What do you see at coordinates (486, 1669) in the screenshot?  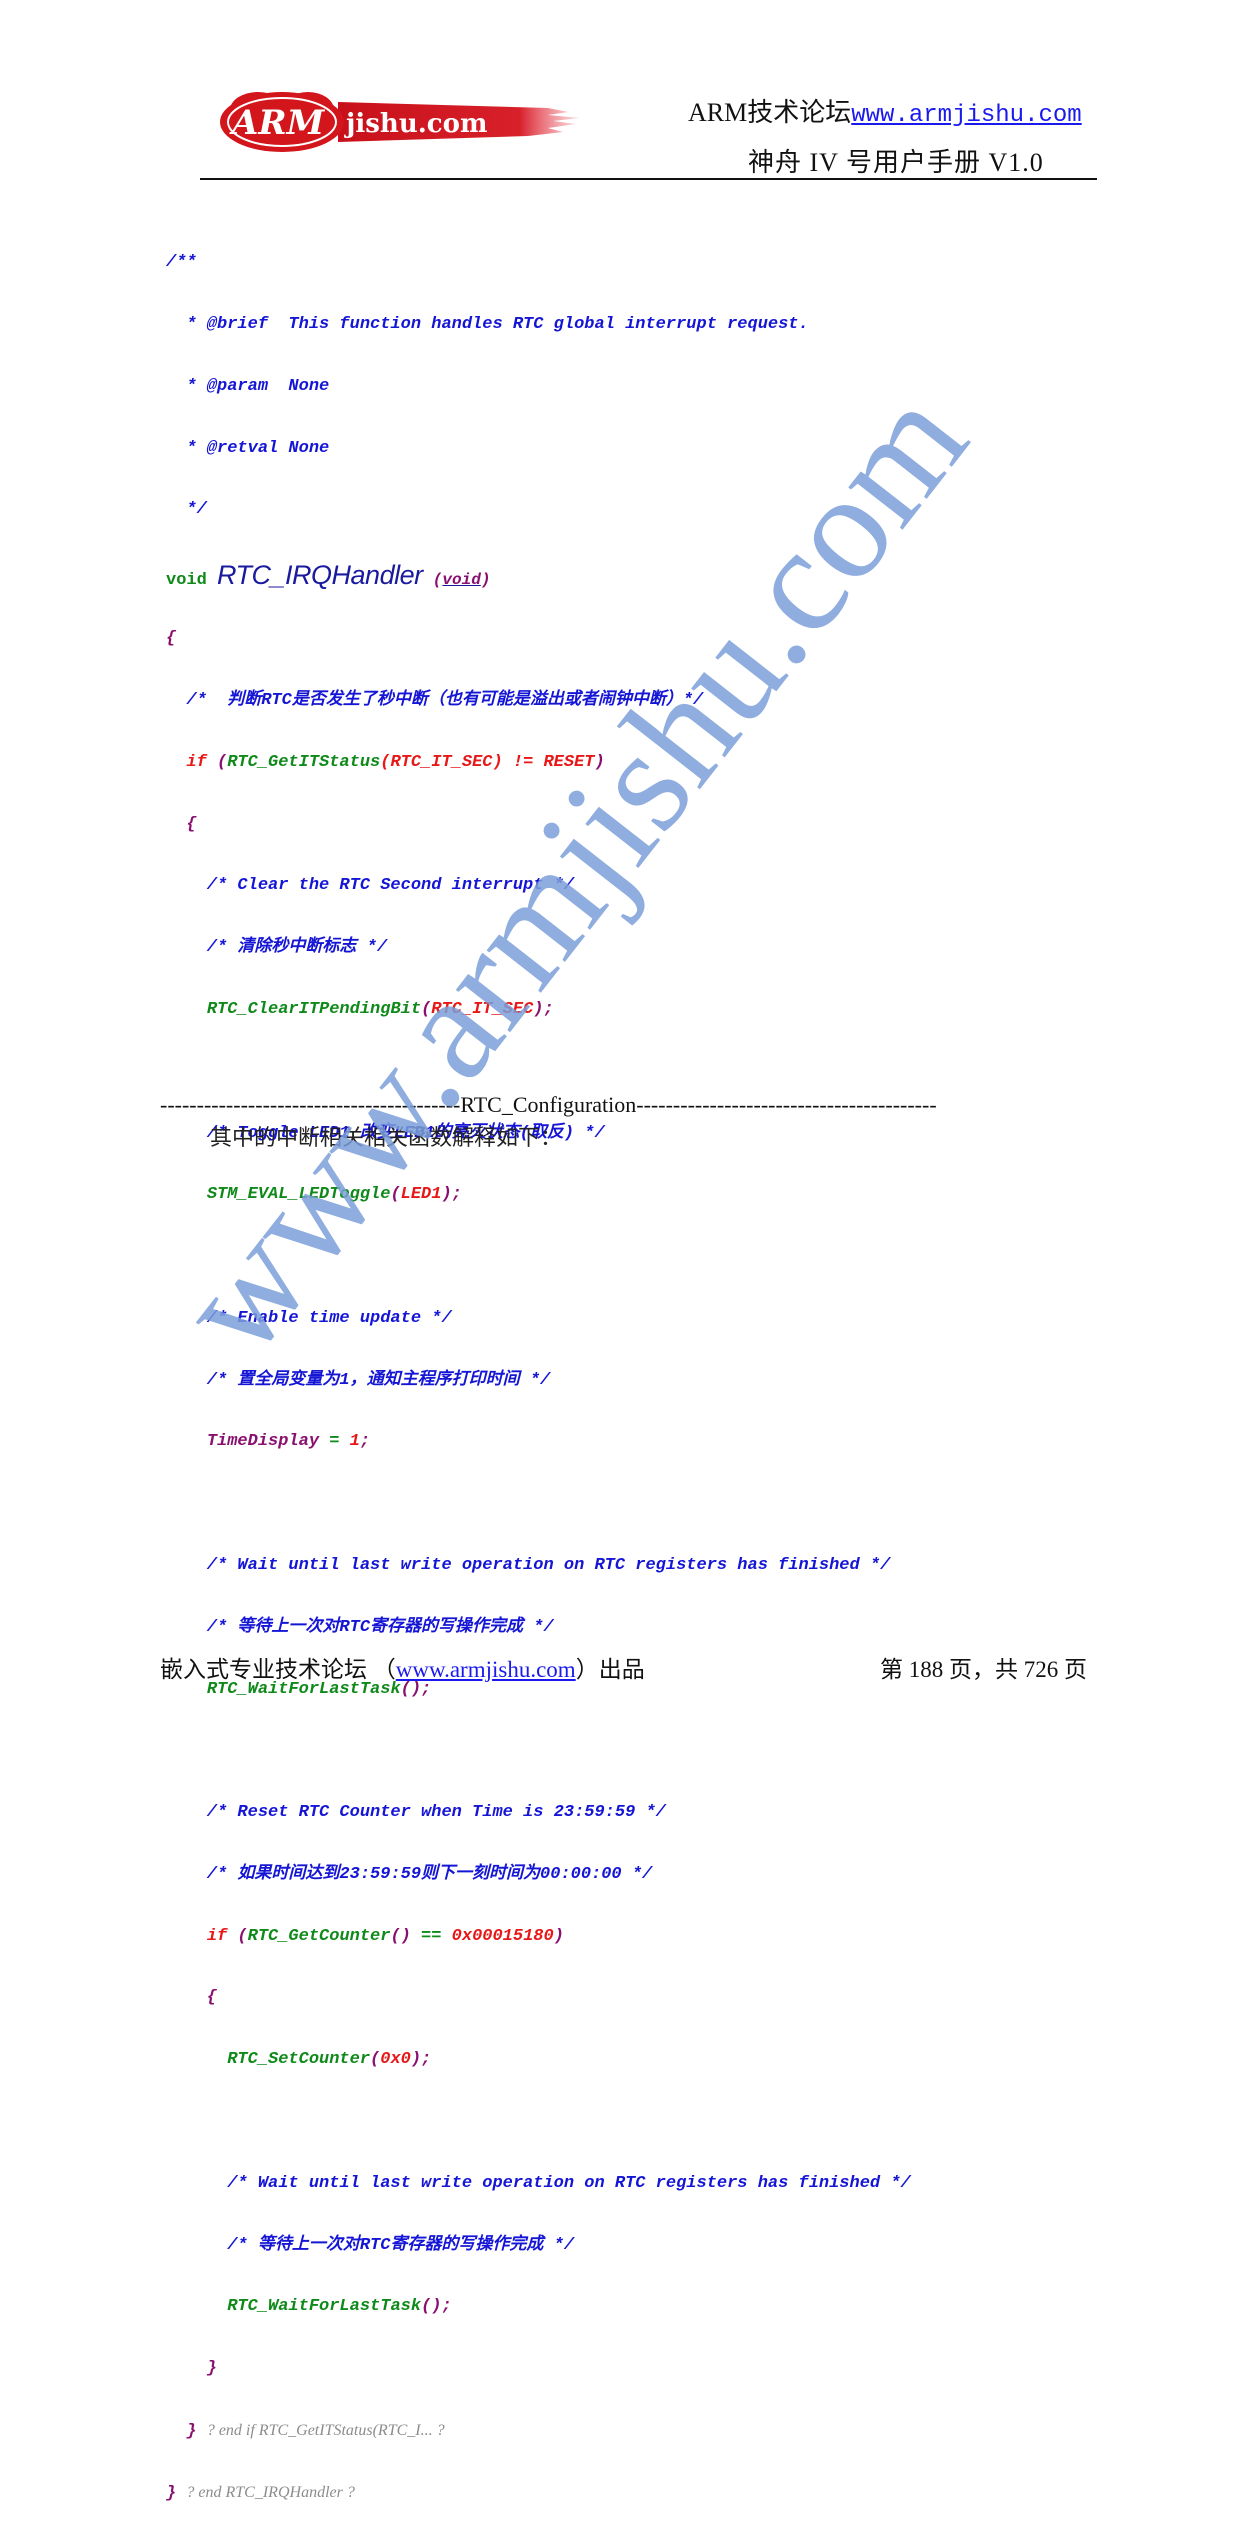 I see `footer-link: www.armjishu.com` at bounding box center [486, 1669].